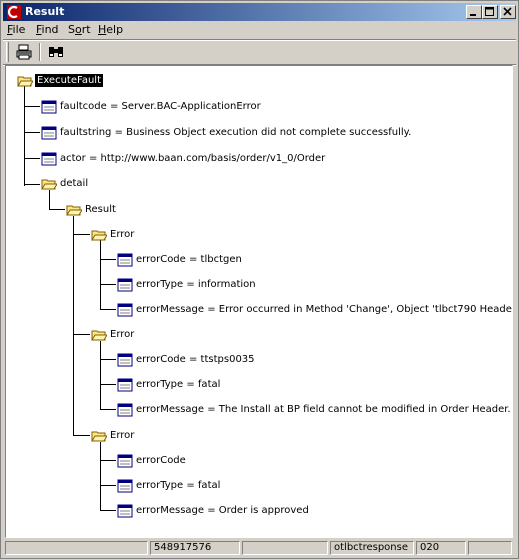 The width and height of the screenshot is (519, 559). I want to click on tree-node-label: errorType = information, so click(196, 284).